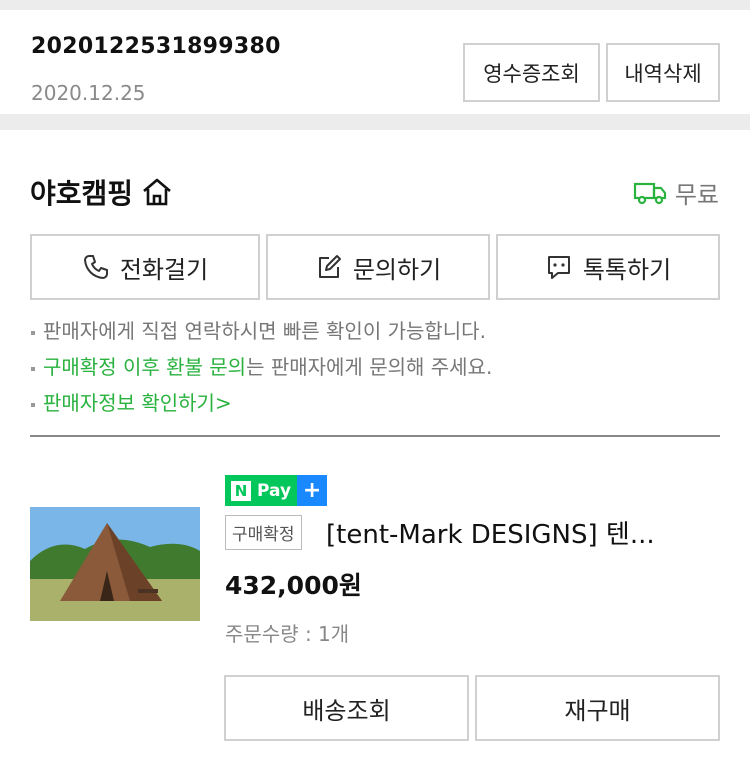 Image resolution: width=750 pixels, height=779 pixels. I want to click on top-gap, so click(375, 5).